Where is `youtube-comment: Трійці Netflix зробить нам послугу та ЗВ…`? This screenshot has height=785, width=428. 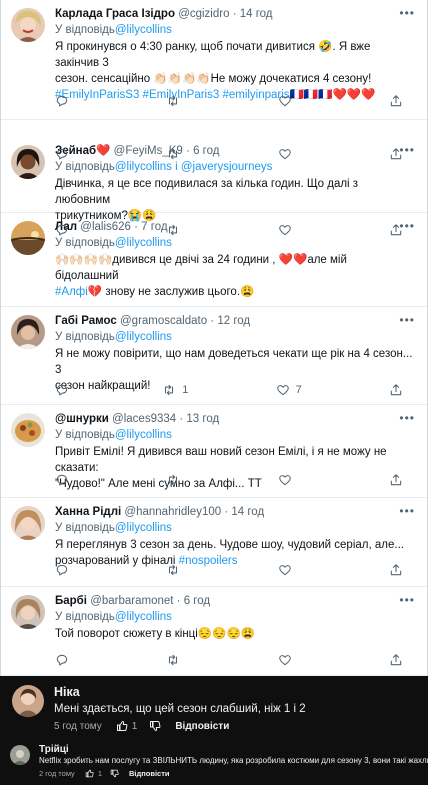
youtube-comment: Трійці Netflix зробить нам послугу та ЗВ… is located at coordinates (214, 761).